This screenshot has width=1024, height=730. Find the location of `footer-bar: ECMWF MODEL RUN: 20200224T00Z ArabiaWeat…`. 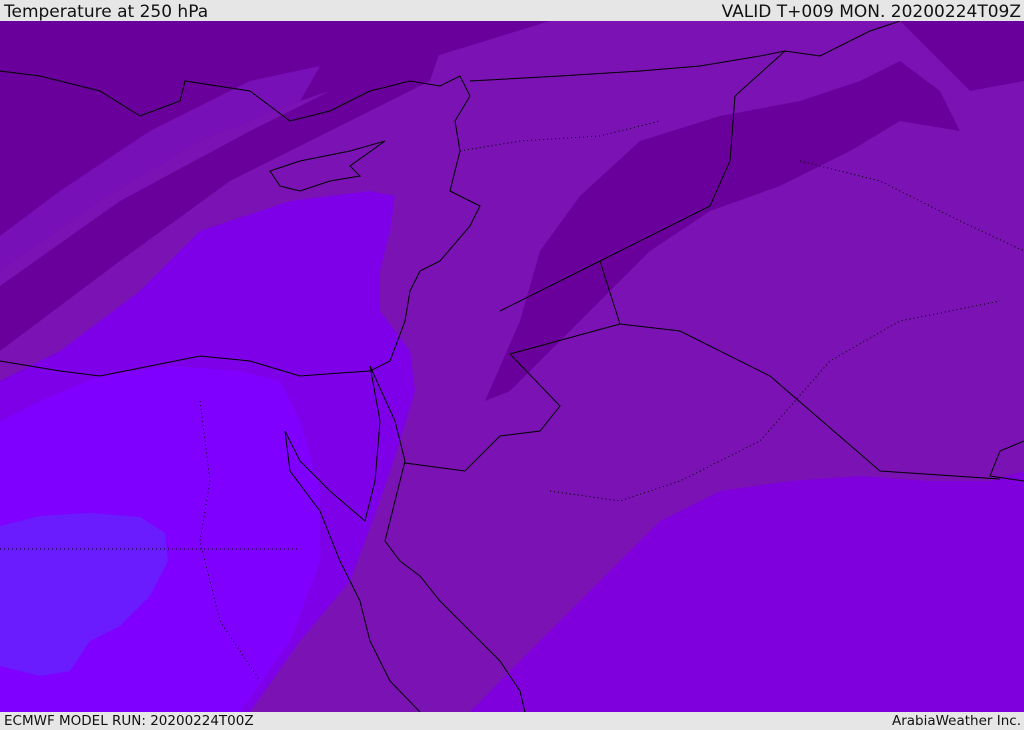

footer-bar: ECMWF MODEL RUN: 20200224T00Z ArabiaWeat… is located at coordinates (512, 720).